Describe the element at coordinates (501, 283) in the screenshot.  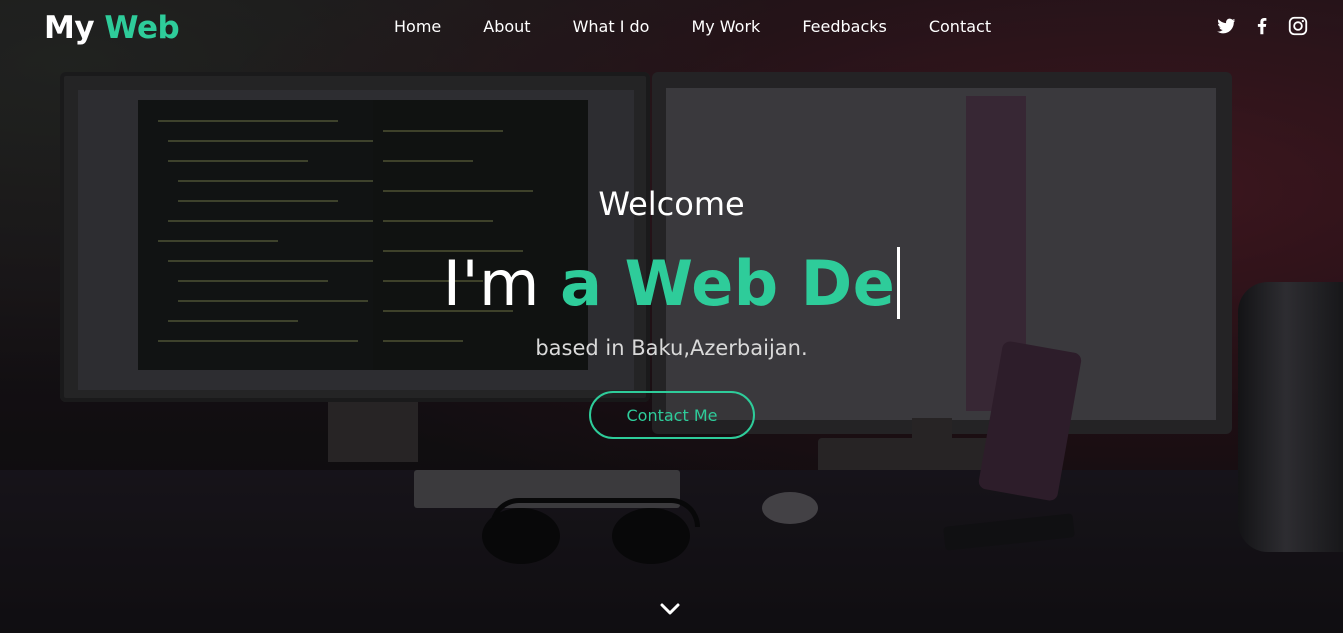
I see `headline-prefix: I'm` at that location.